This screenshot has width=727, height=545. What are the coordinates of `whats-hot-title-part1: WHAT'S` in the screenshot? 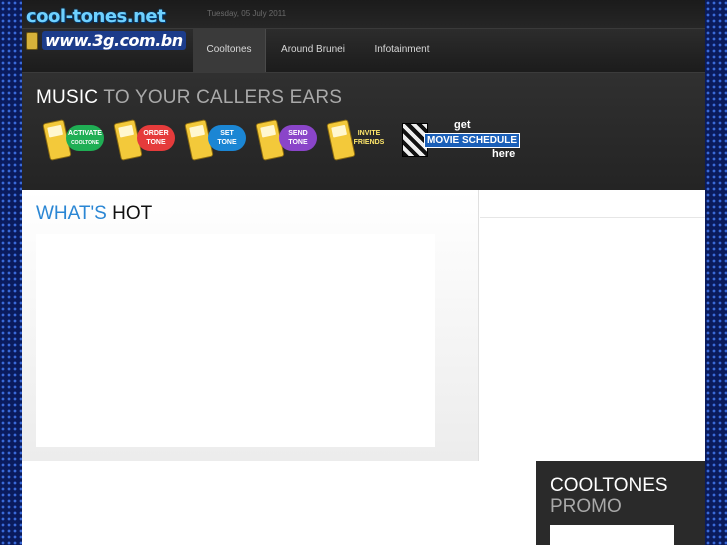 It's located at (71, 213).